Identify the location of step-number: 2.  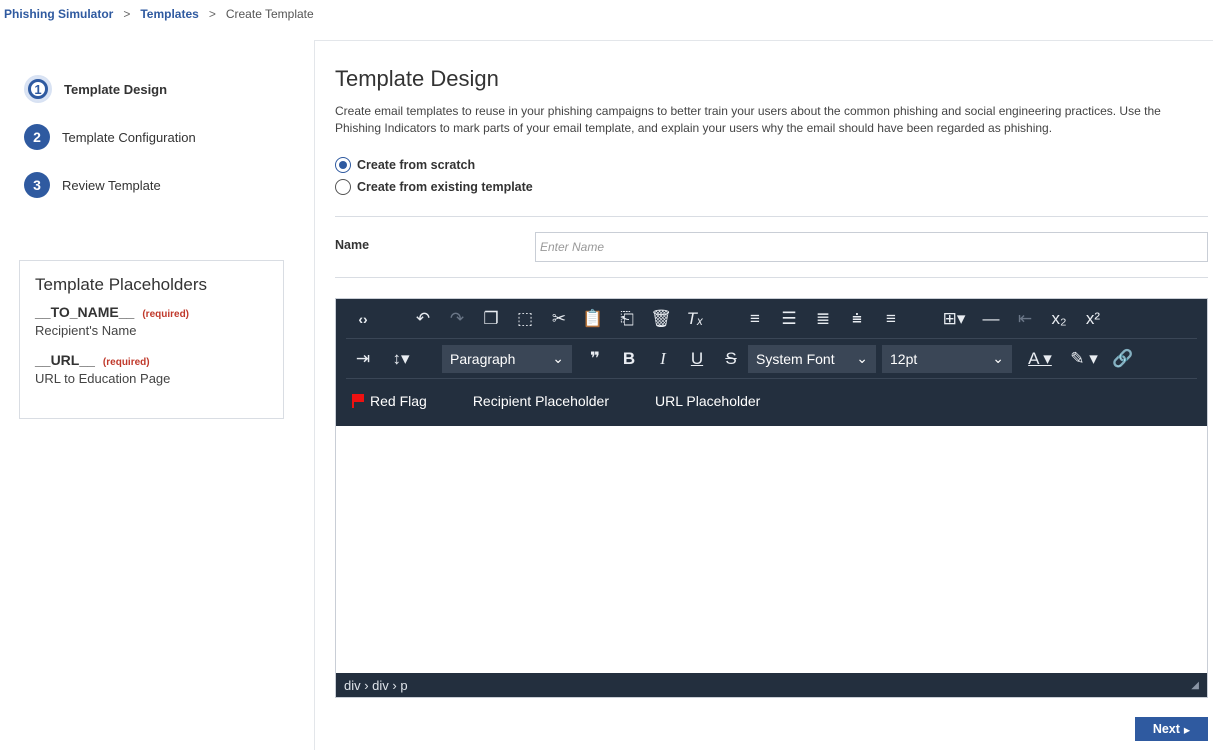
(37, 137).